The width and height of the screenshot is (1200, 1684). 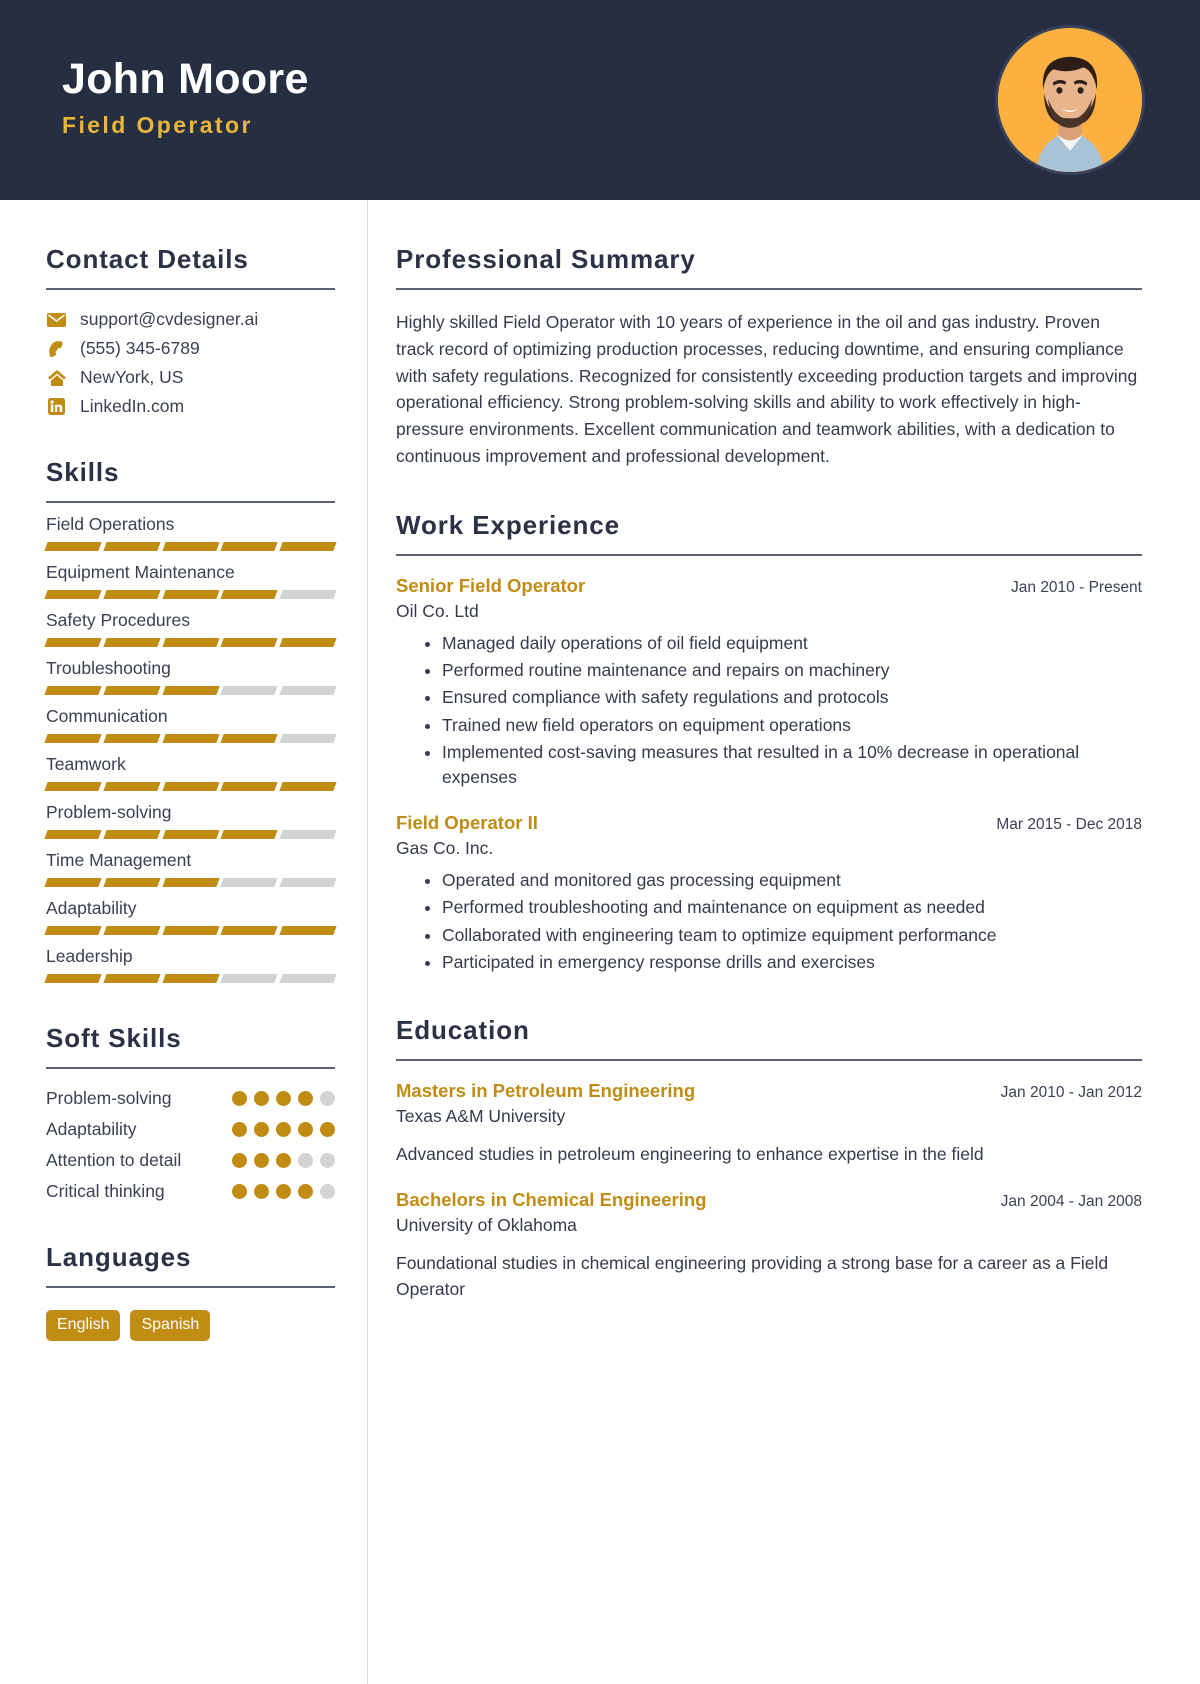 What do you see at coordinates (109, 1098) in the screenshot?
I see `soft-skill-label: Problem-solving` at bounding box center [109, 1098].